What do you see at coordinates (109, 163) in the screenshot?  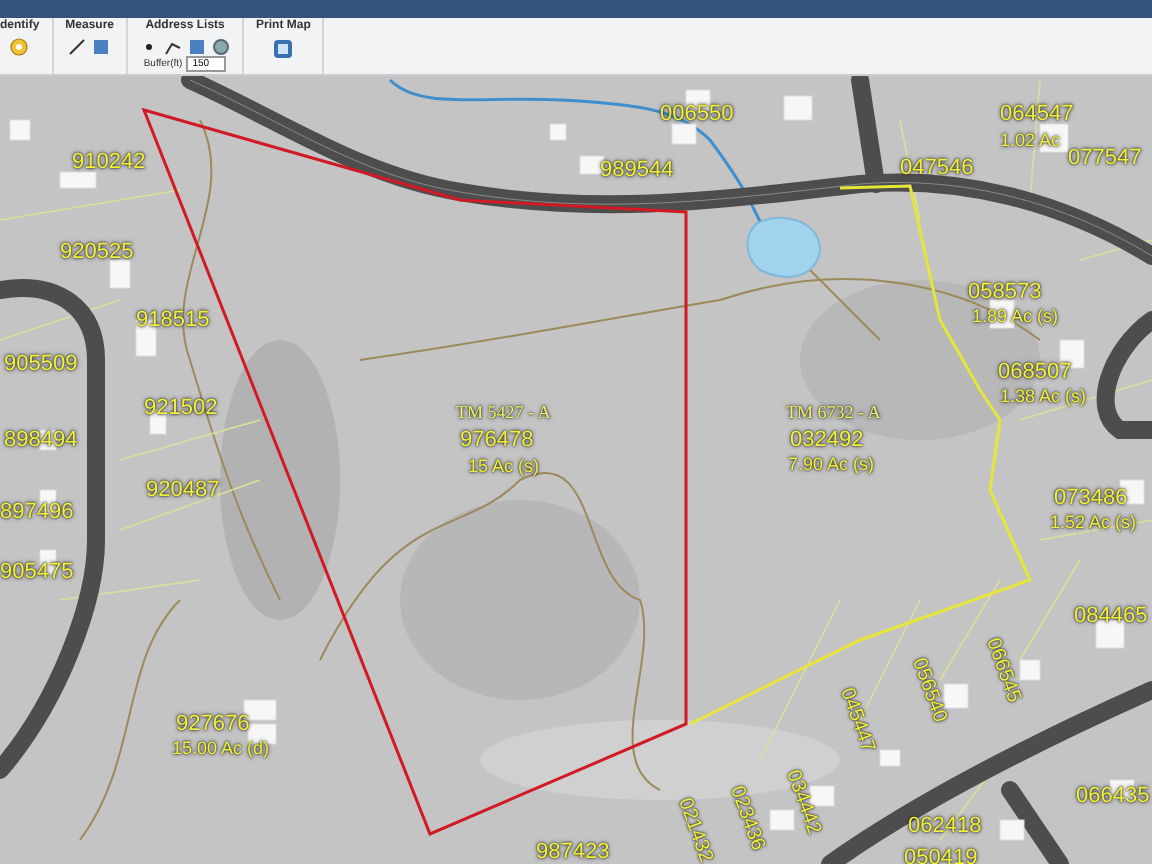 I see `parcel-id-label: 910242` at bounding box center [109, 163].